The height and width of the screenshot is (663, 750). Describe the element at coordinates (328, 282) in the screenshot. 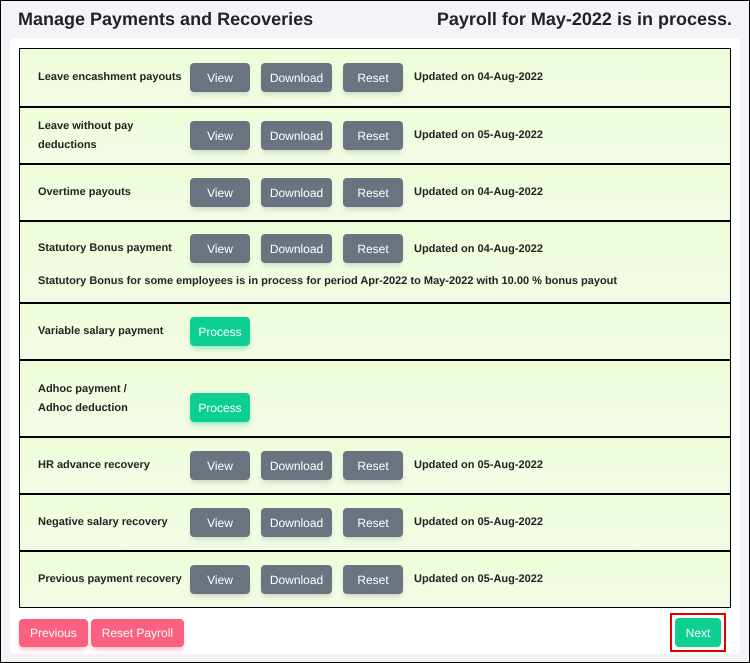

I see `bonus-note: Statutory Bonus for some employees is in process for period Apr-2022 to May-2022 with 10.00 % bonus payout` at that location.